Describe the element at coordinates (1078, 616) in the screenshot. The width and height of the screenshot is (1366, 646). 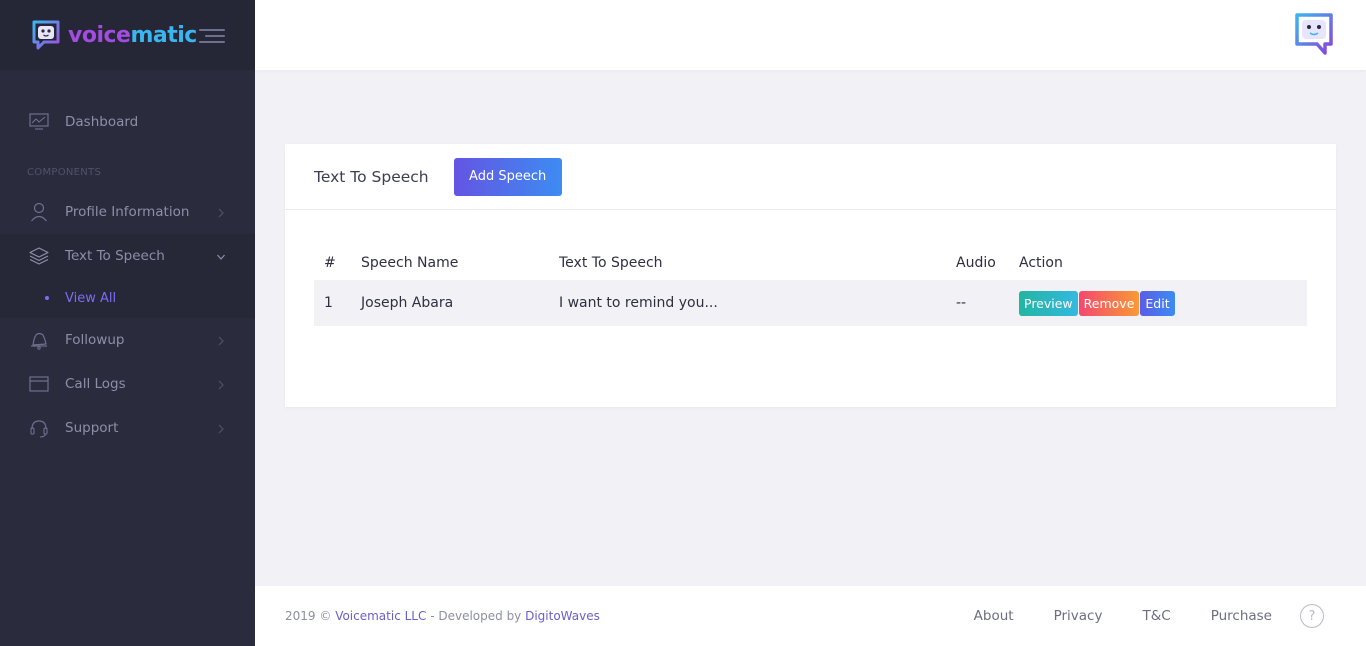
I see `footer-link-privacy: Privacy` at that location.